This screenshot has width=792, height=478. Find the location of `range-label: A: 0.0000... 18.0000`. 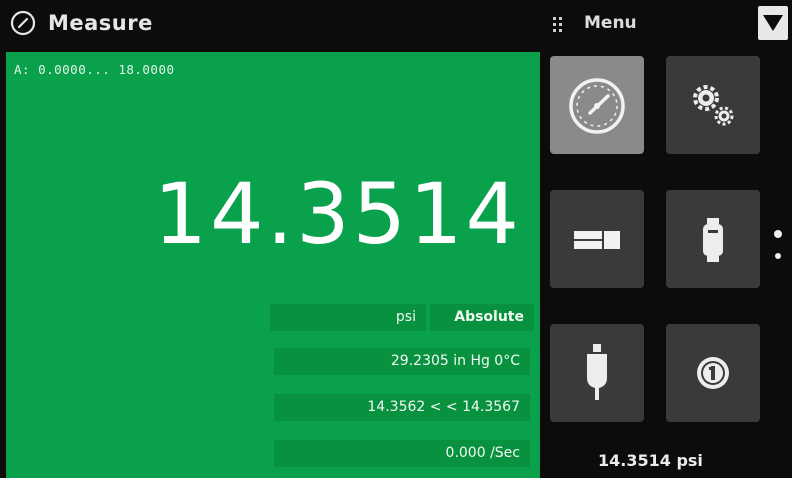

range-label: A: 0.0000... 18.0000 is located at coordinates (94, 69).